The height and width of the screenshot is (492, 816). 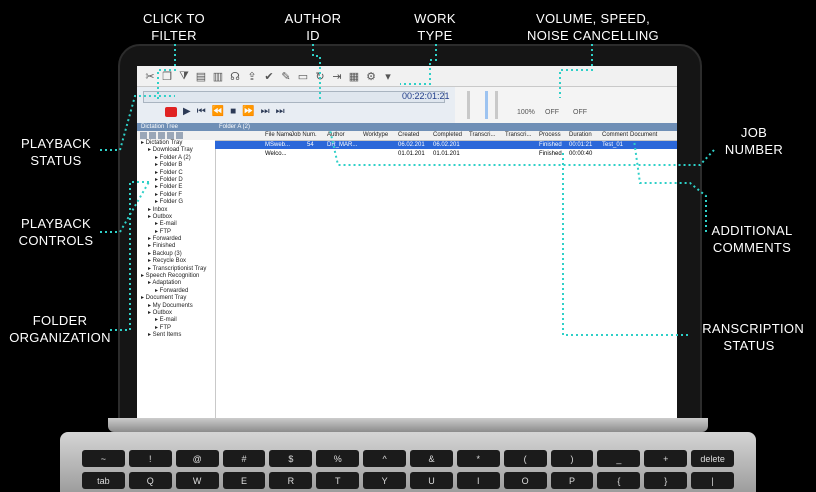 What do you see at coordinates (296, 97) in the screenshot?
I see `playback-status-bar: 00:22:01:21` at bounding box center [296, 97].